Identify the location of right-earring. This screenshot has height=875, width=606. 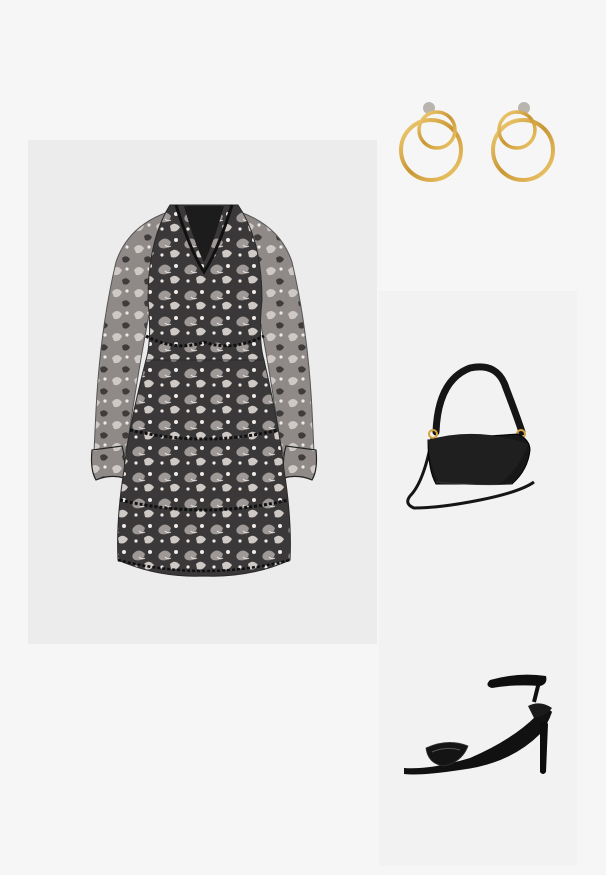
(523, 142).